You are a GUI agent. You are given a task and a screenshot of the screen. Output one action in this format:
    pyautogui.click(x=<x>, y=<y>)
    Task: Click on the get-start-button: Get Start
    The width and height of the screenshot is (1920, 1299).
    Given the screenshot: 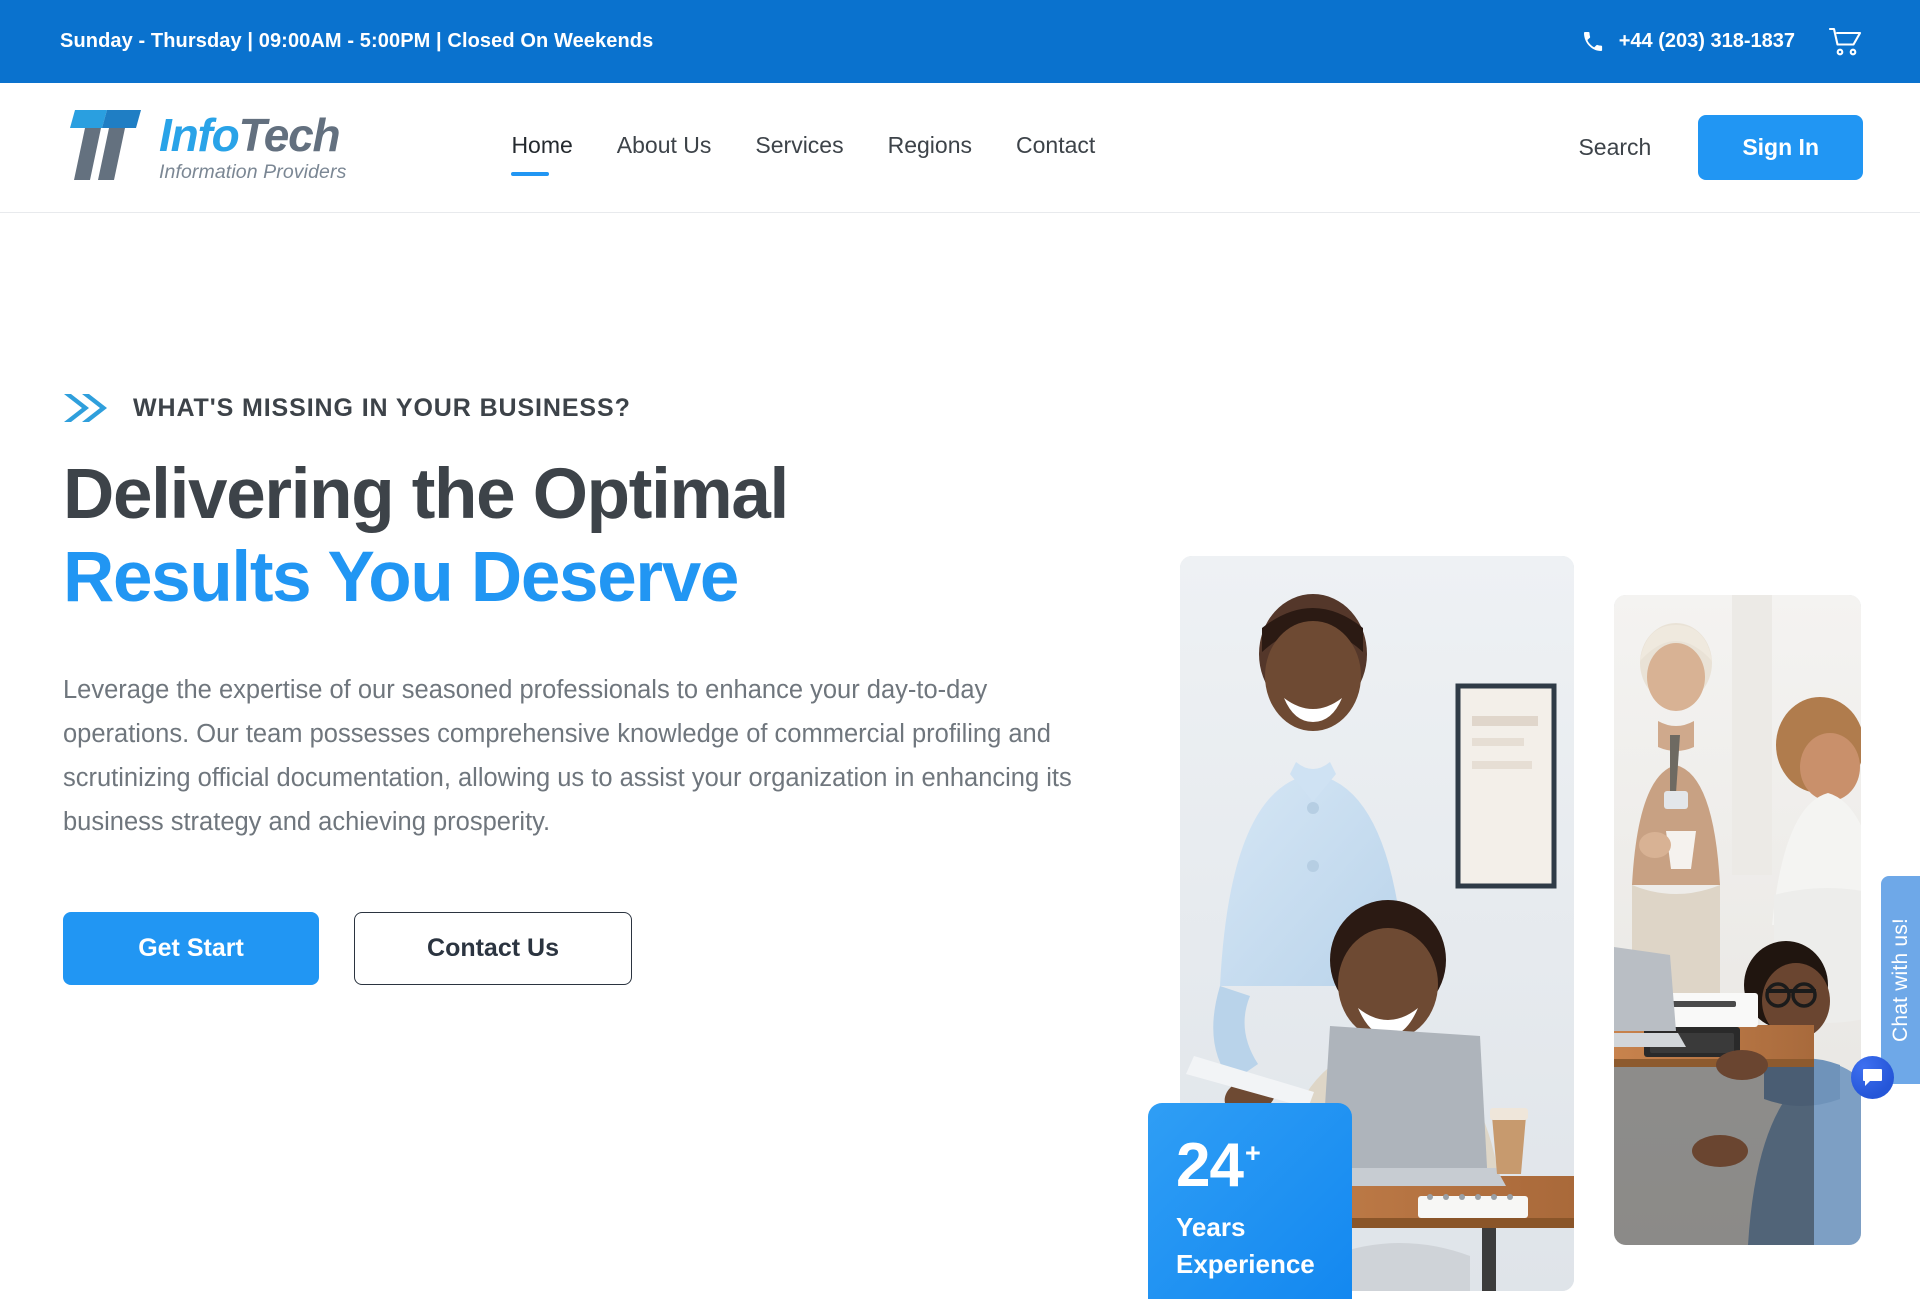 What is the action you would take?
    pyautogui.click(x=191, y=948)
    